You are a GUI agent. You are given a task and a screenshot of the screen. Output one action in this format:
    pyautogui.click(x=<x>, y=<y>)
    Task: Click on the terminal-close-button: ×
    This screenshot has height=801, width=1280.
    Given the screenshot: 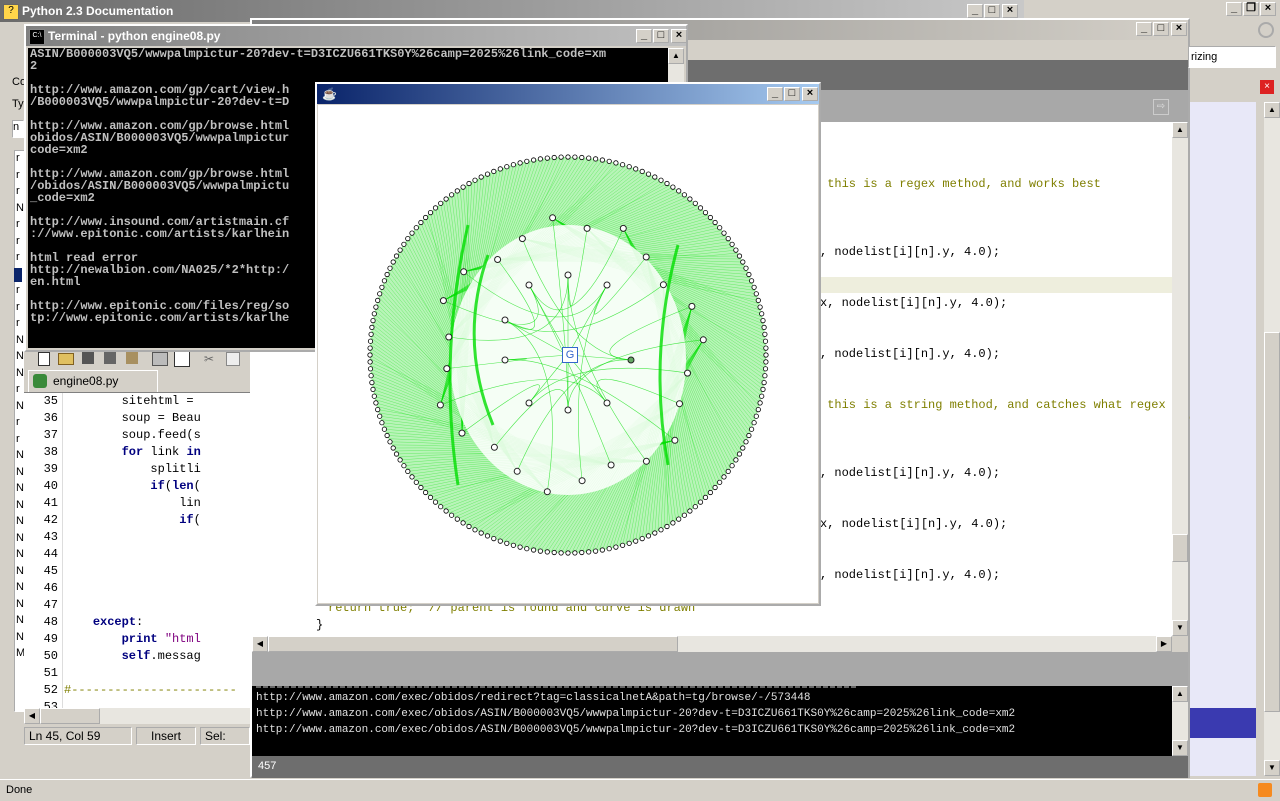 What is the action you would take?
    pyautogui.click(x=679, y=36)
    